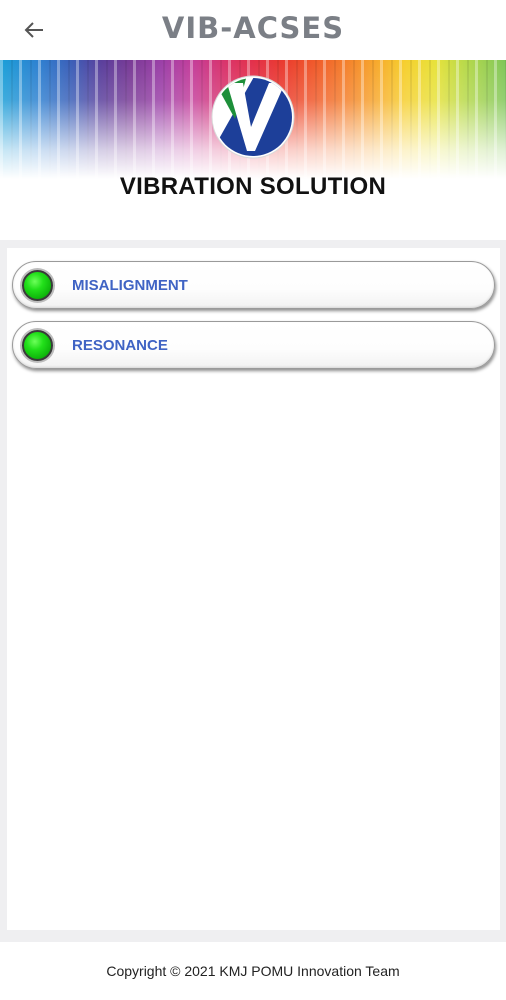  What do you see at coordinates (130, 285) in the screenshot?
I see `menu-item-label: MISALIGNMENT` at bounding box center [130, 285].